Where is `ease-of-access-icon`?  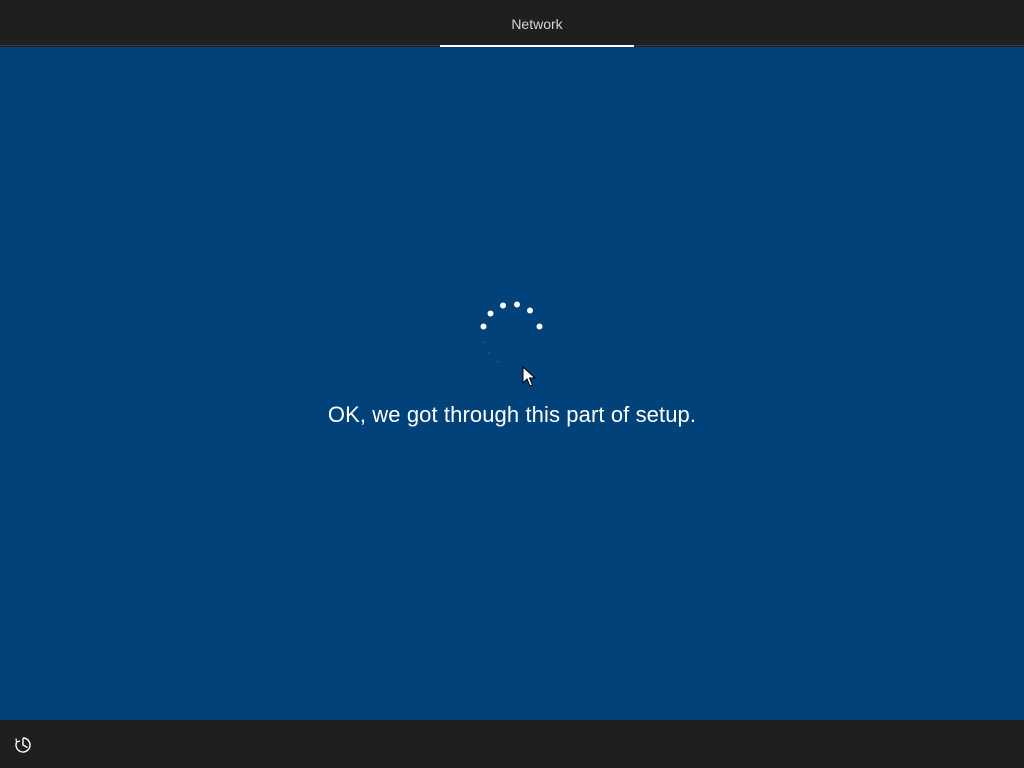 ease-of-access-icon is located at coordinates (23, 745).